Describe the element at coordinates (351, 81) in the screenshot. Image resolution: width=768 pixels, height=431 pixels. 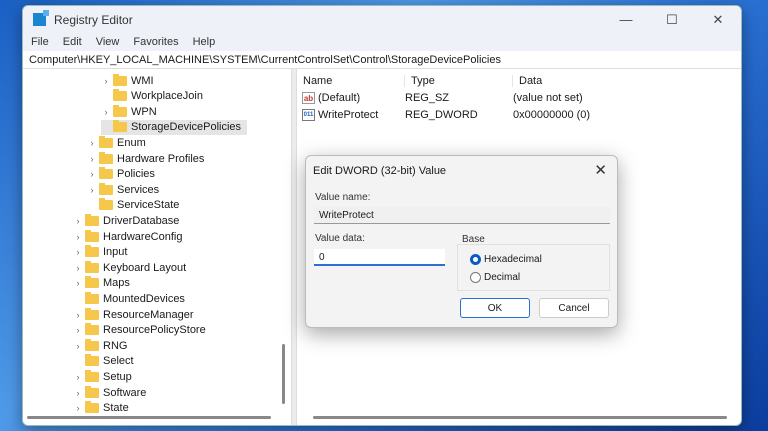
I see `column-name: Name` at that location.